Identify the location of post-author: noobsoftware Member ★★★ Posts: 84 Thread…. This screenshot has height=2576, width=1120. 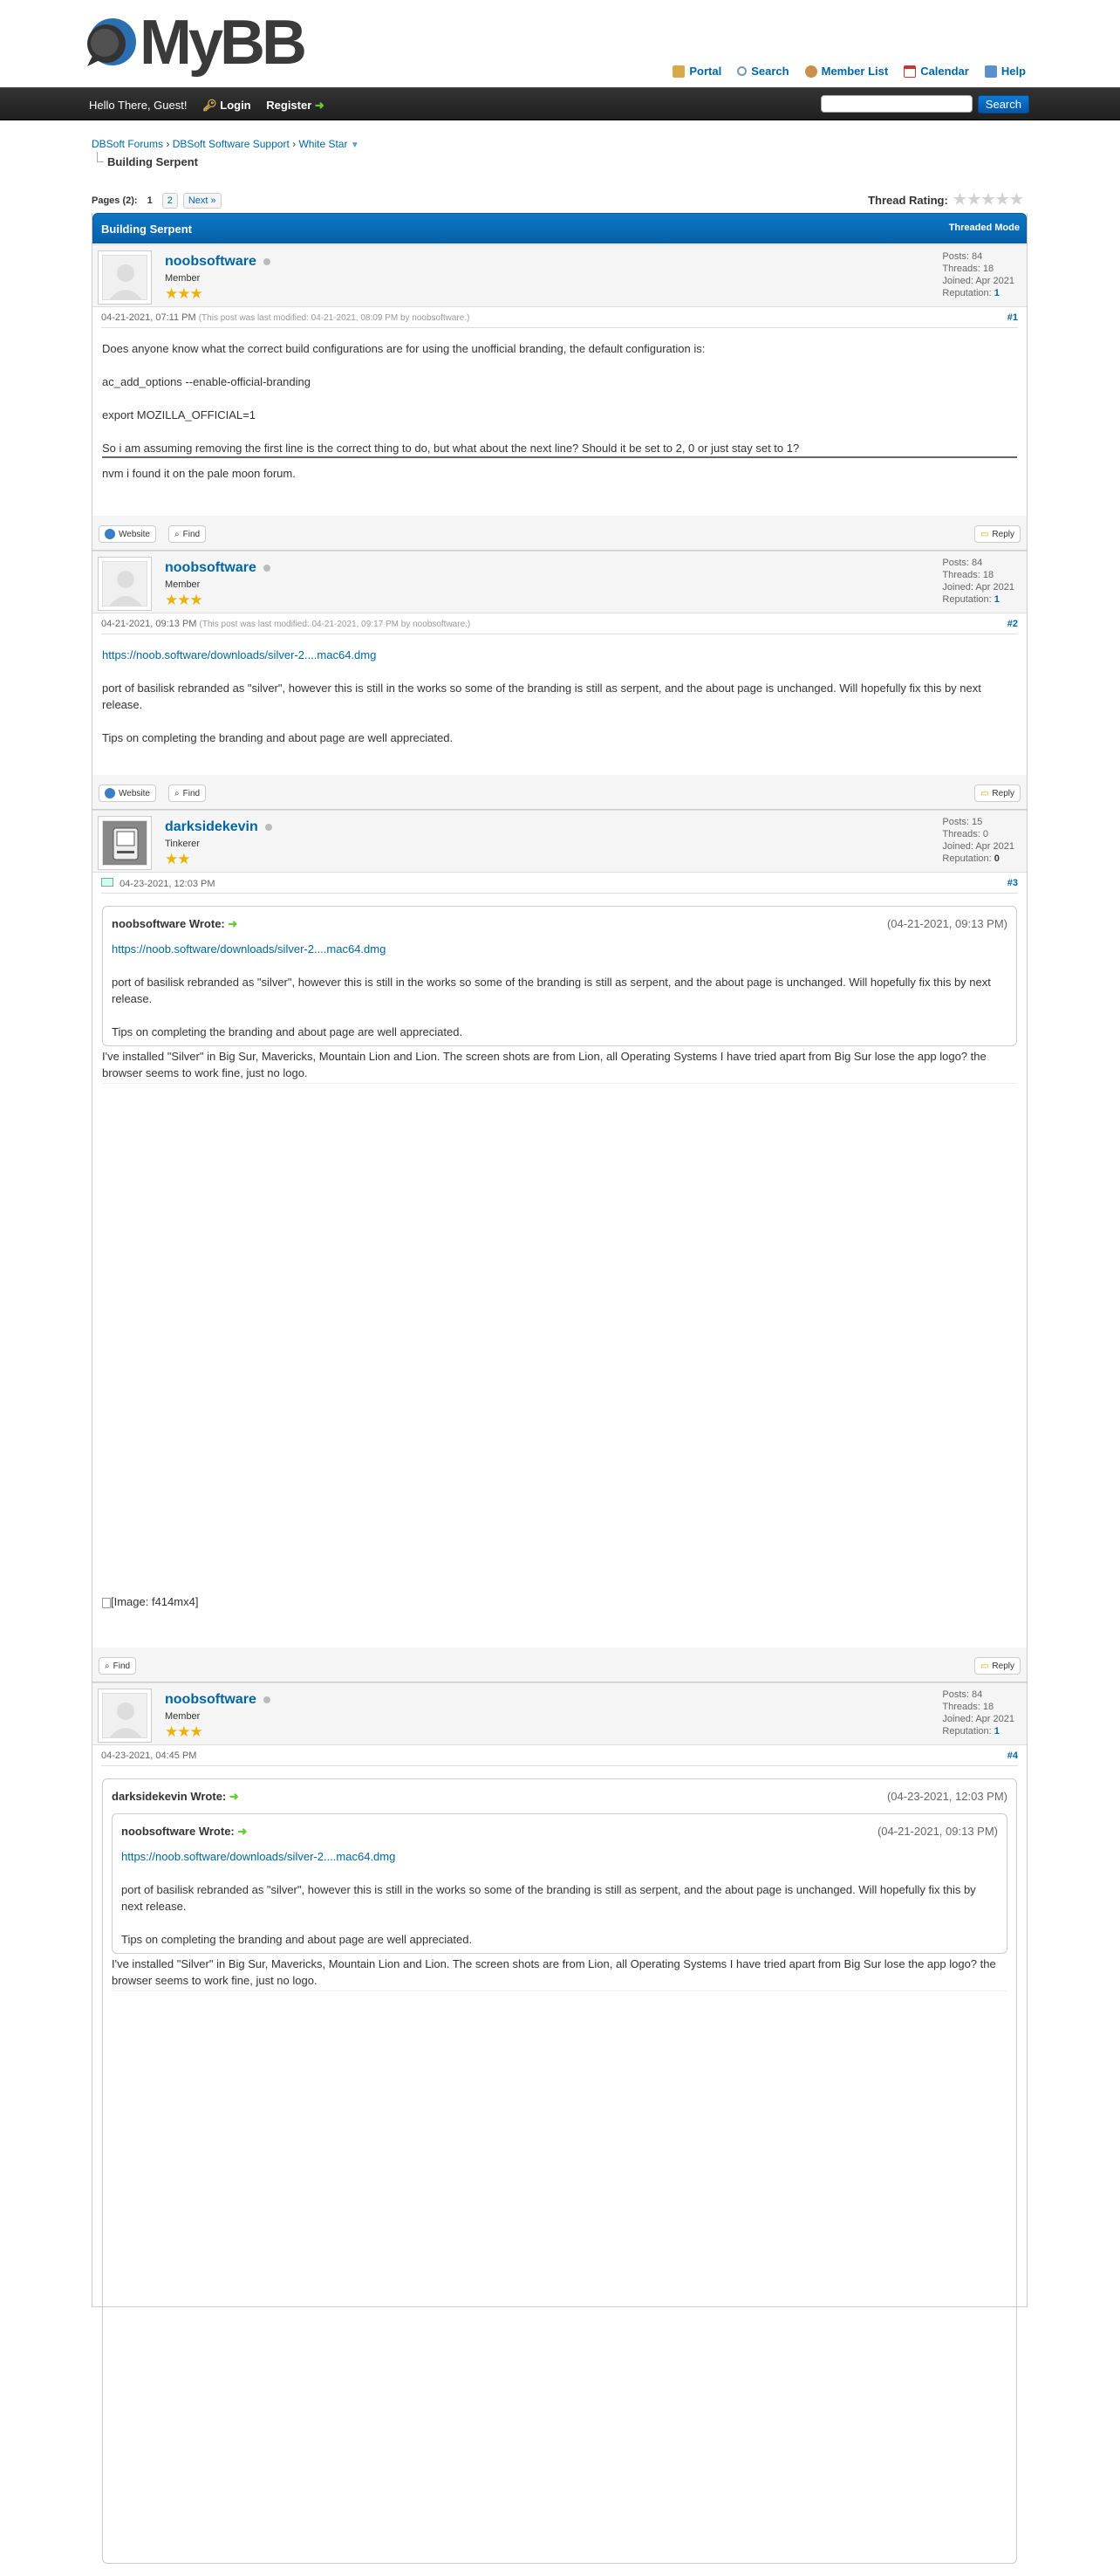
(559, 275).